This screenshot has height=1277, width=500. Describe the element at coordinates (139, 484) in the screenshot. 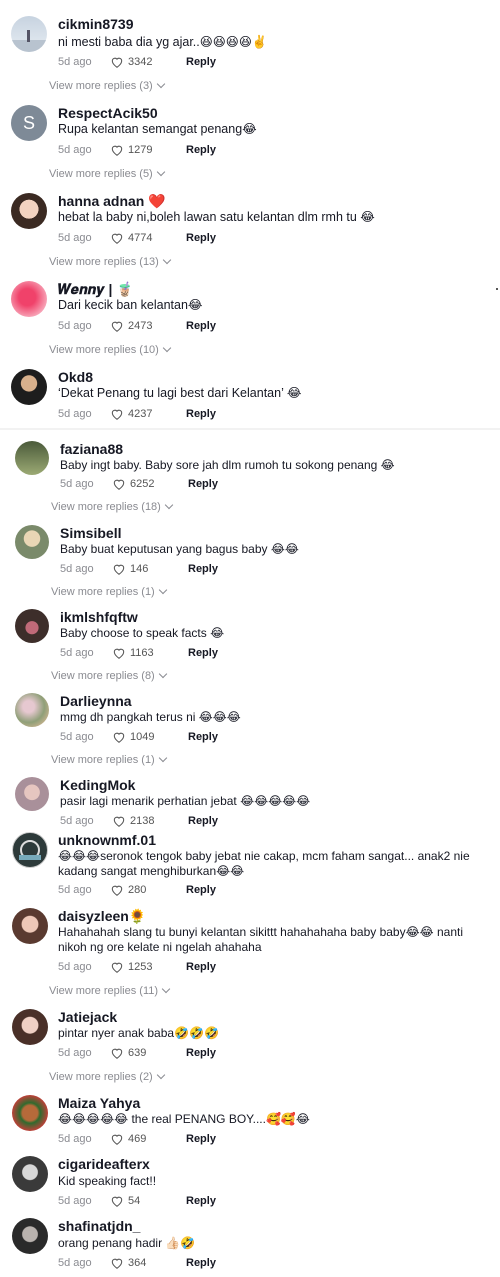

I see `comment-meta: 5d ago 6252 Reply` at that location.